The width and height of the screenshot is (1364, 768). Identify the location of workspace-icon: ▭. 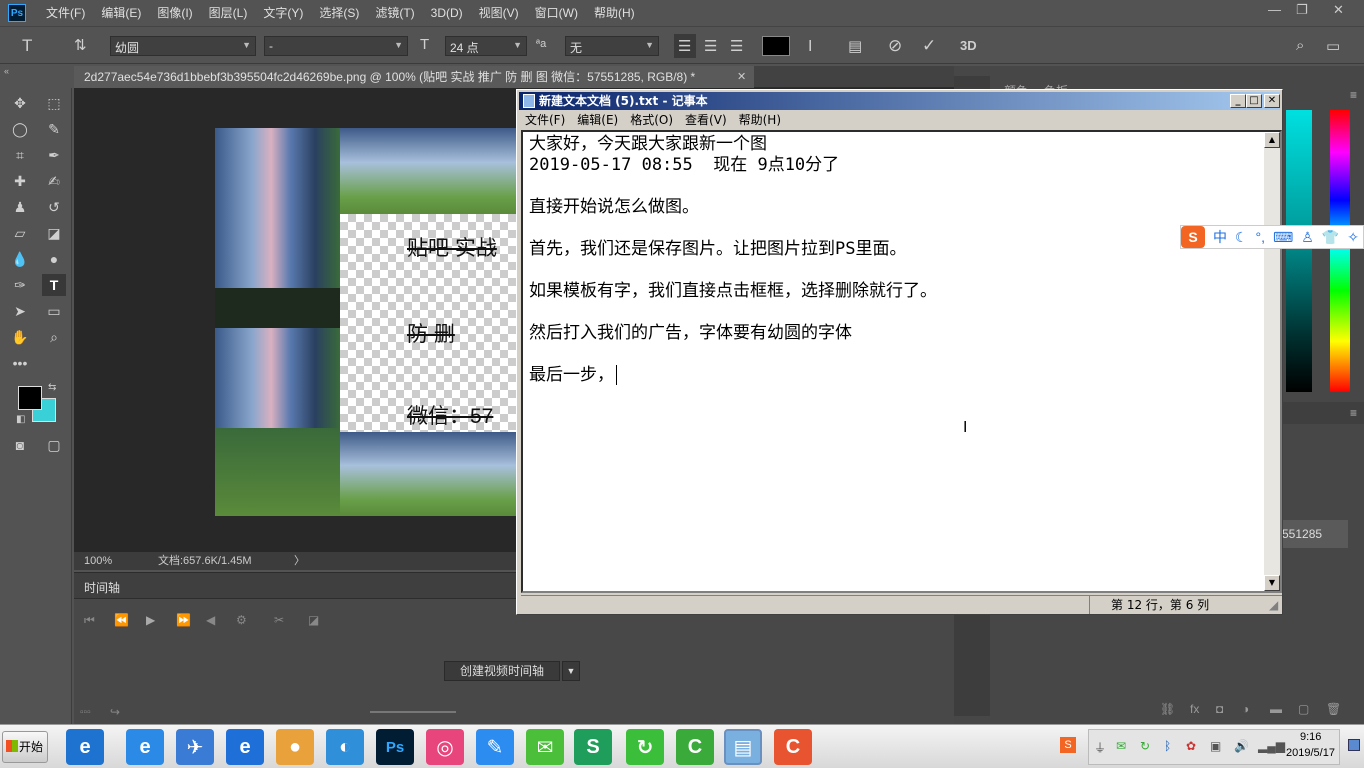
(1333, 46).